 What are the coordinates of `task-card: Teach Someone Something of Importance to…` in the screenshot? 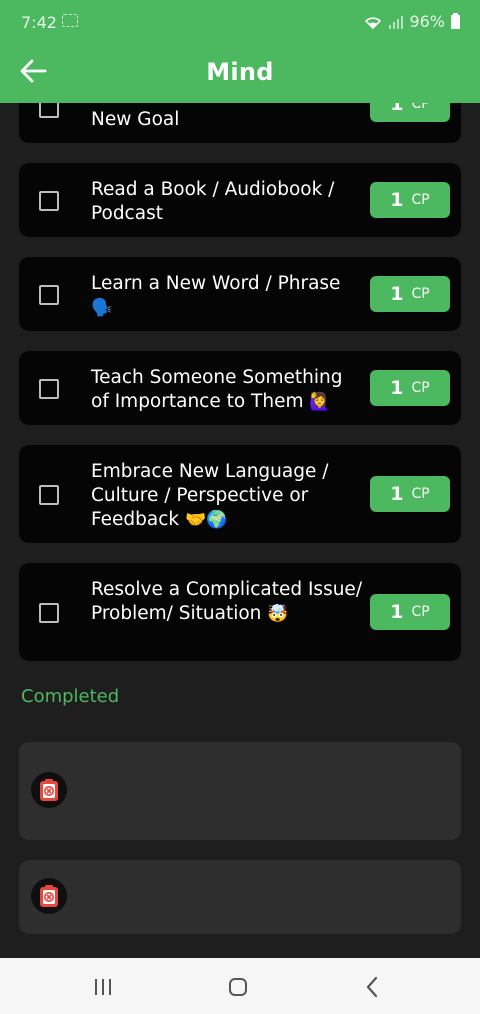 It's located at (240, 388).